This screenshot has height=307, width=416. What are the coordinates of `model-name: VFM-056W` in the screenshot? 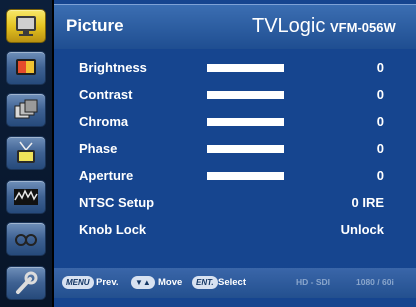 It's located at (363, 27).